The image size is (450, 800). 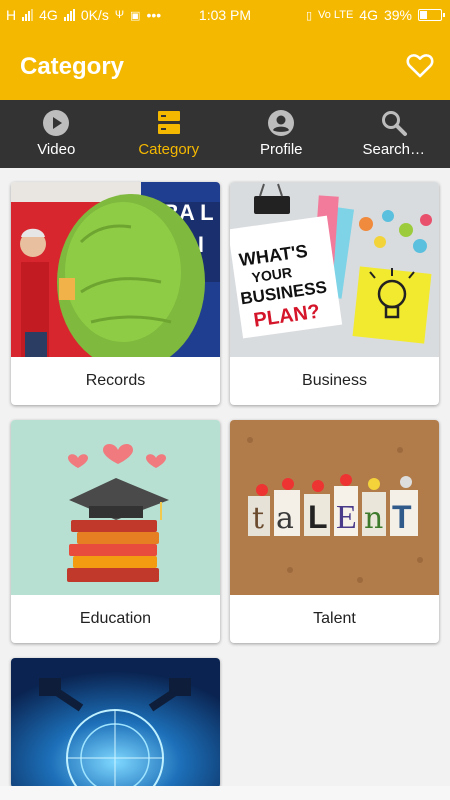 I want to click on app-bar: Category, so click(x=225, y=65).